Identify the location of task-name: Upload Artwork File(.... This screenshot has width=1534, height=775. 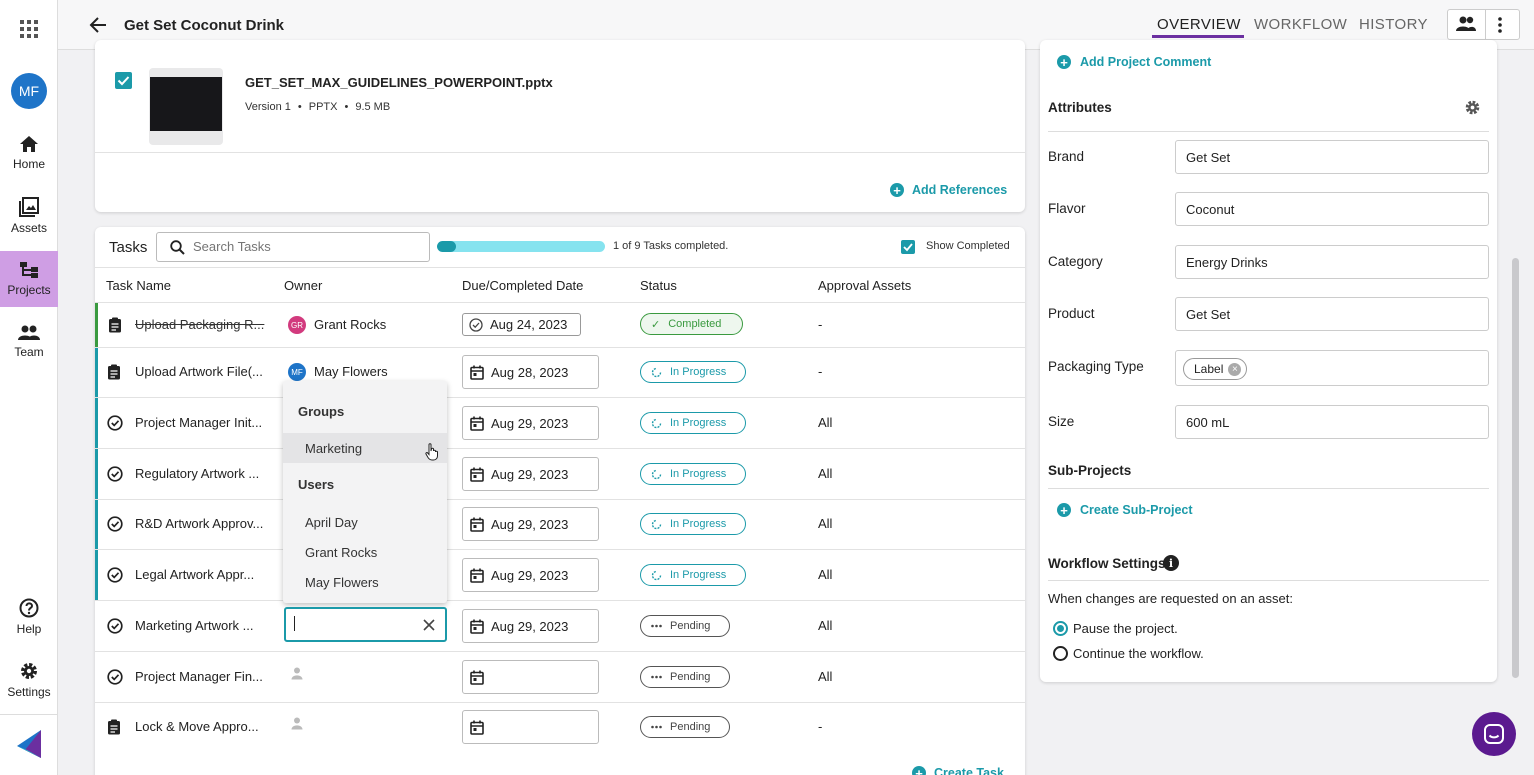
(199, 371).